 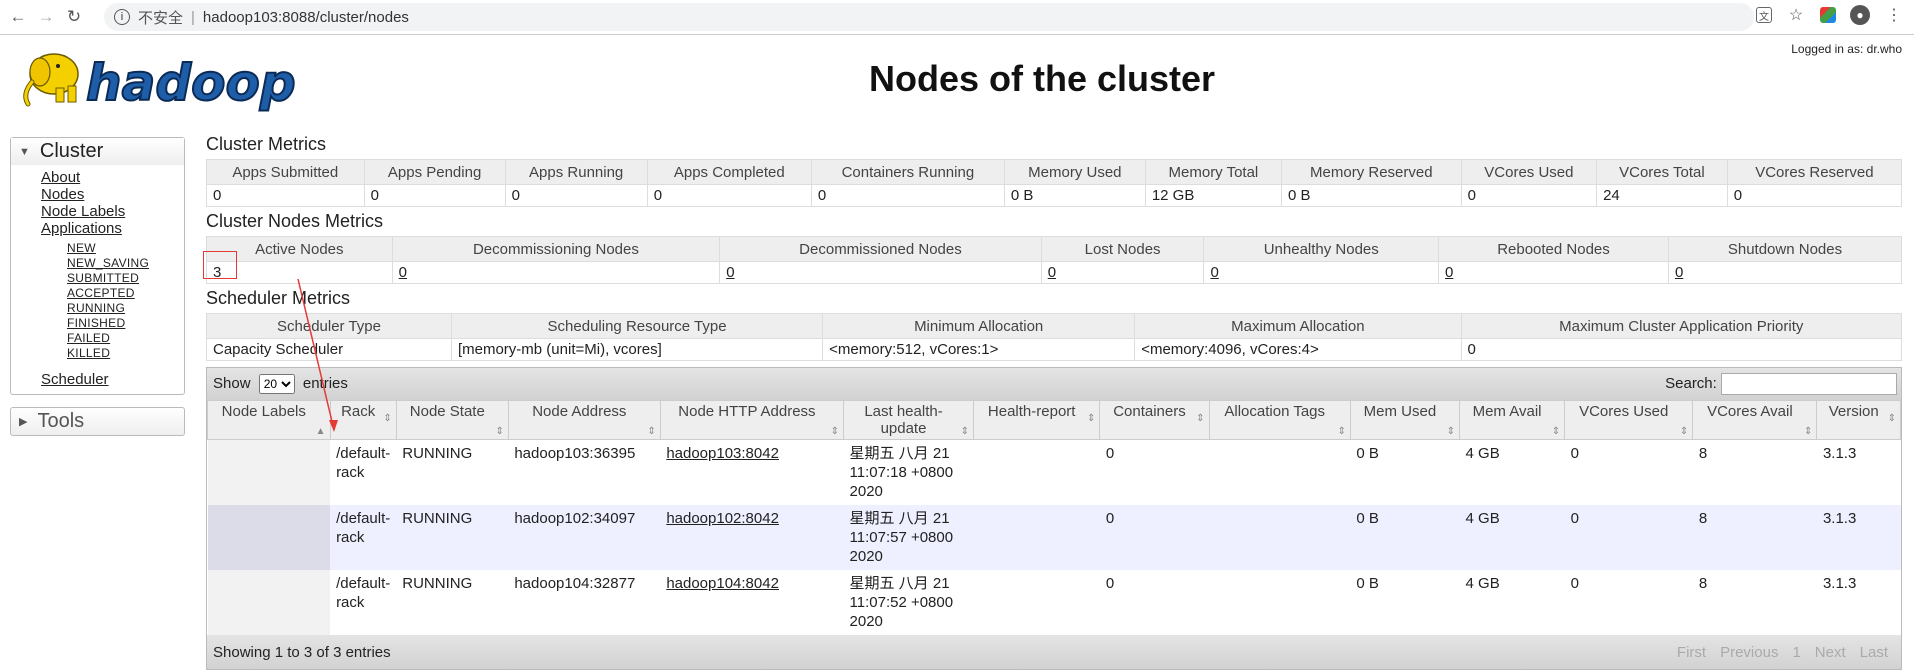 What do you see at coordinates (1036, 537) in the screenshot?
I see `cell-health-report` at bounding box center [1036, 537].